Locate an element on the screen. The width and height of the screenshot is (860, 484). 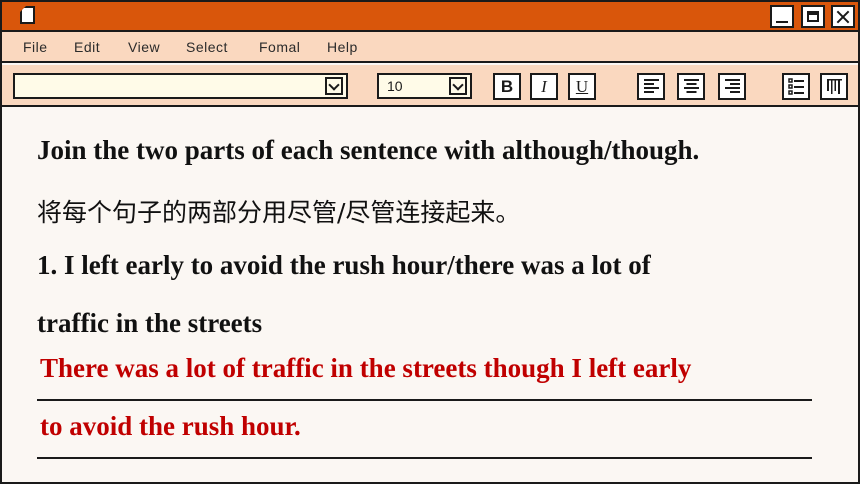
title-bar is located at coordinates (430, 17).